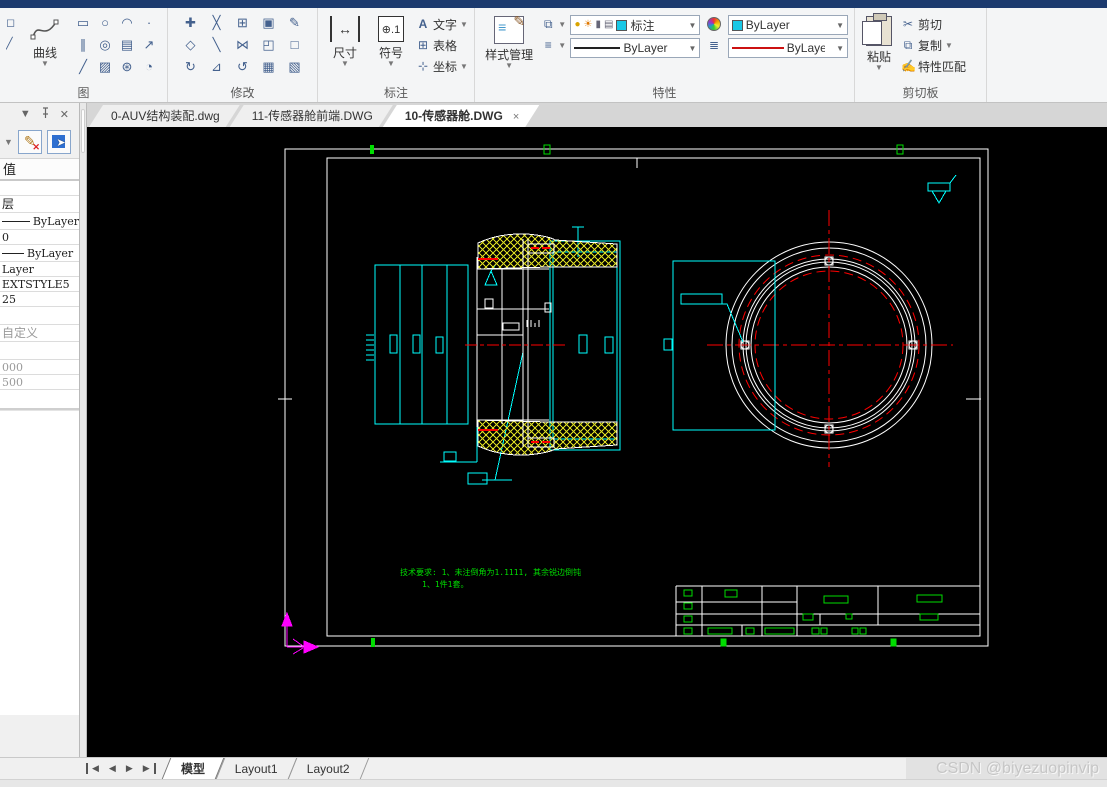 This screenshot has width=1107, height=787. What do you see at coordinates (548, 45) in the screenshot?
I see `linestyle-icon: ≡` at bounding box center [548, 45].